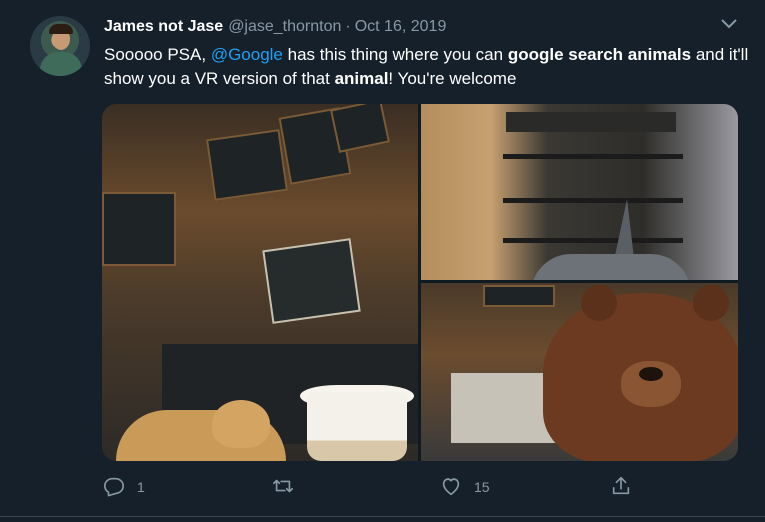 This screenshot has height=522, width=765. What do you see at coordinates (283, 487) in the screenshot?
I see `retweet-icon` at bounding box center [283, 487].